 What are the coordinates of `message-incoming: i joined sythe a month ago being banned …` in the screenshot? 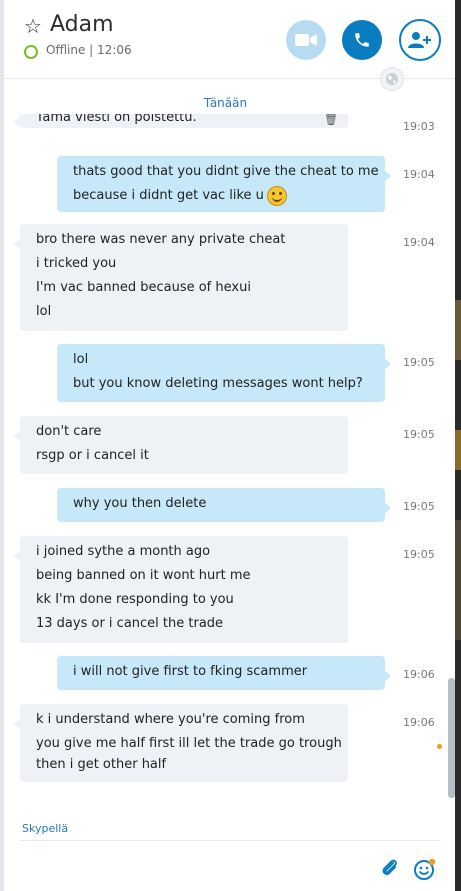 It's located at (181, 589).